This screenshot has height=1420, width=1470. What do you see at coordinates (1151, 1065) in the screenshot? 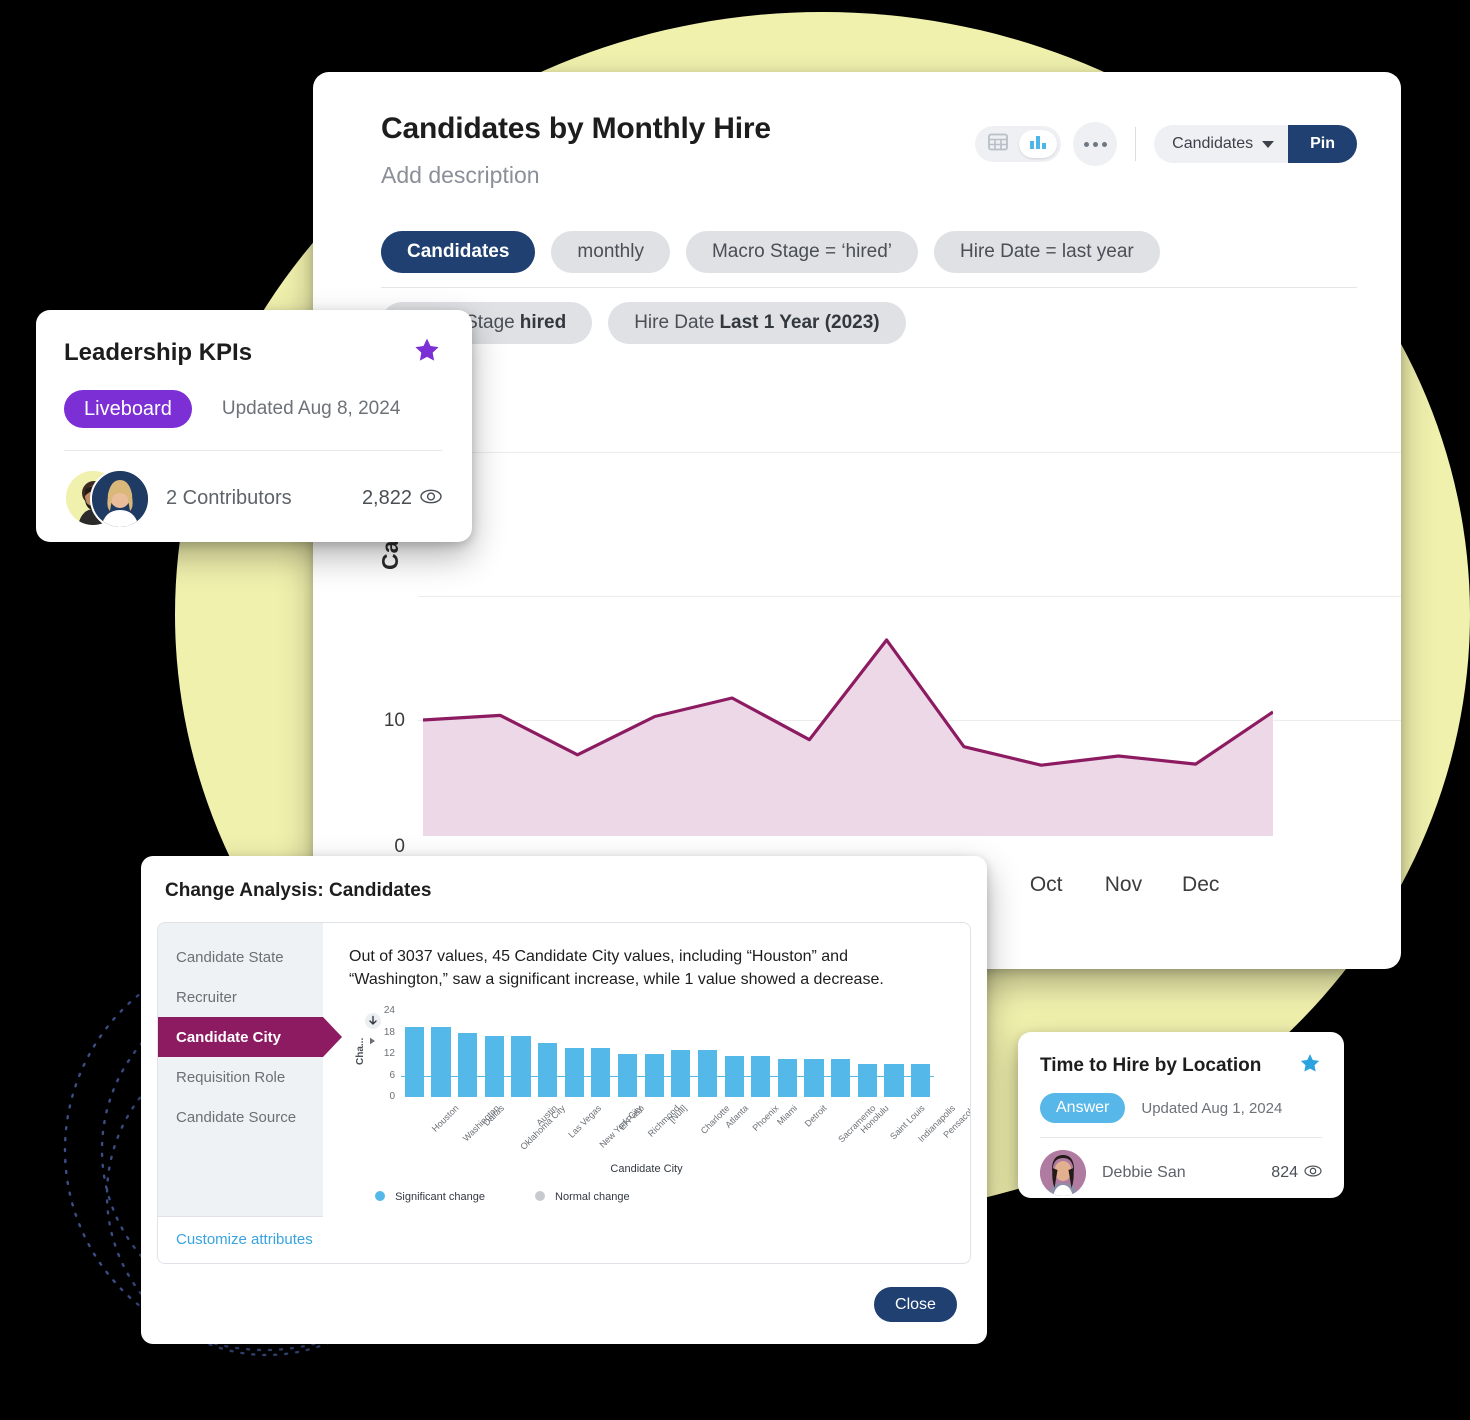
I see `time-to-hire-title: Time to Hire by Location` at bounding box center [1151, 1065].